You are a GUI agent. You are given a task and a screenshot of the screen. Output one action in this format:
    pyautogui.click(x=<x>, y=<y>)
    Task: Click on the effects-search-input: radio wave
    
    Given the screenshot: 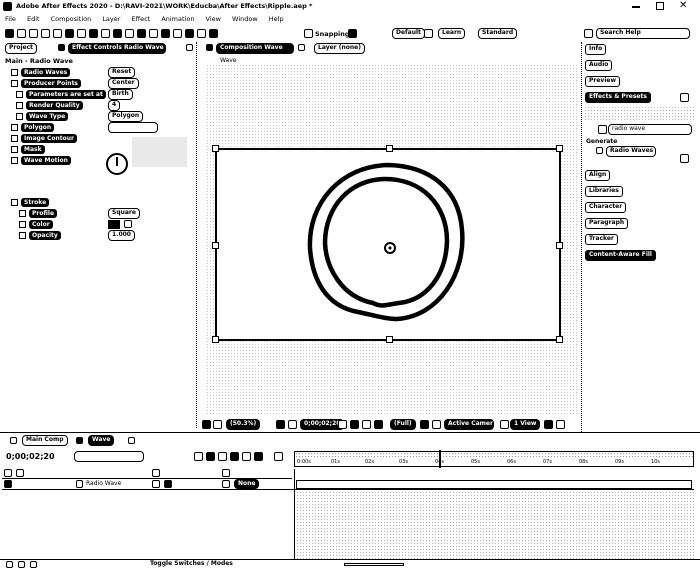 What is the action you would take?
    pyautogui.click(x=650, y=129)
    